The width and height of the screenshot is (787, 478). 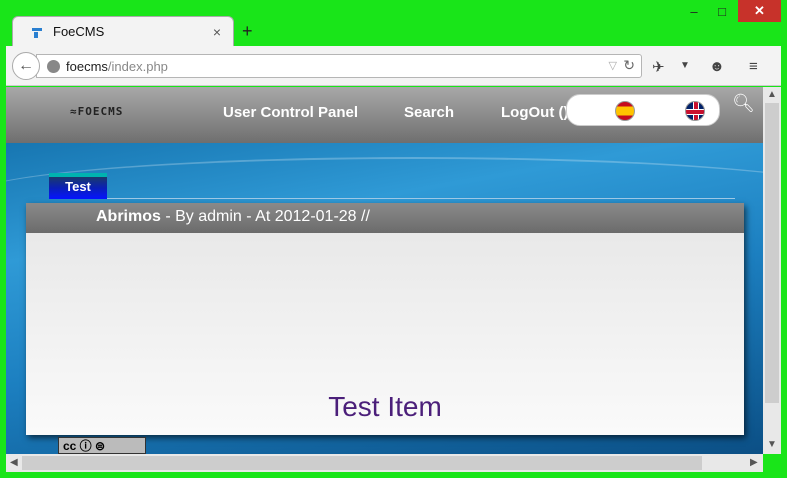 I want to click on smiley-feedback-icon: ☻, so click(x=717, y=66).